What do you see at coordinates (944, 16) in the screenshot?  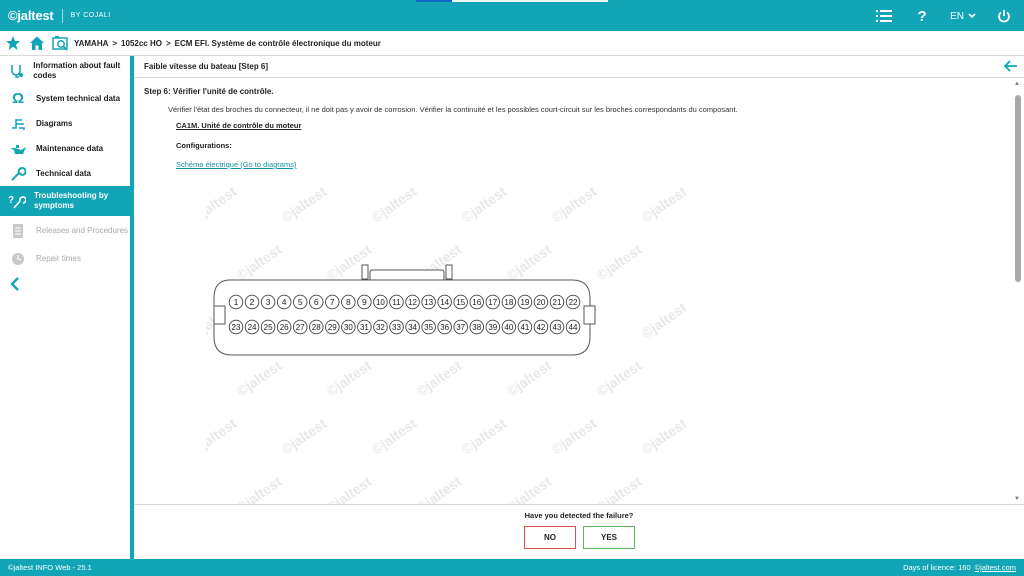 I see `top-toolbar: ? EN` at bounding box center [944, 16].